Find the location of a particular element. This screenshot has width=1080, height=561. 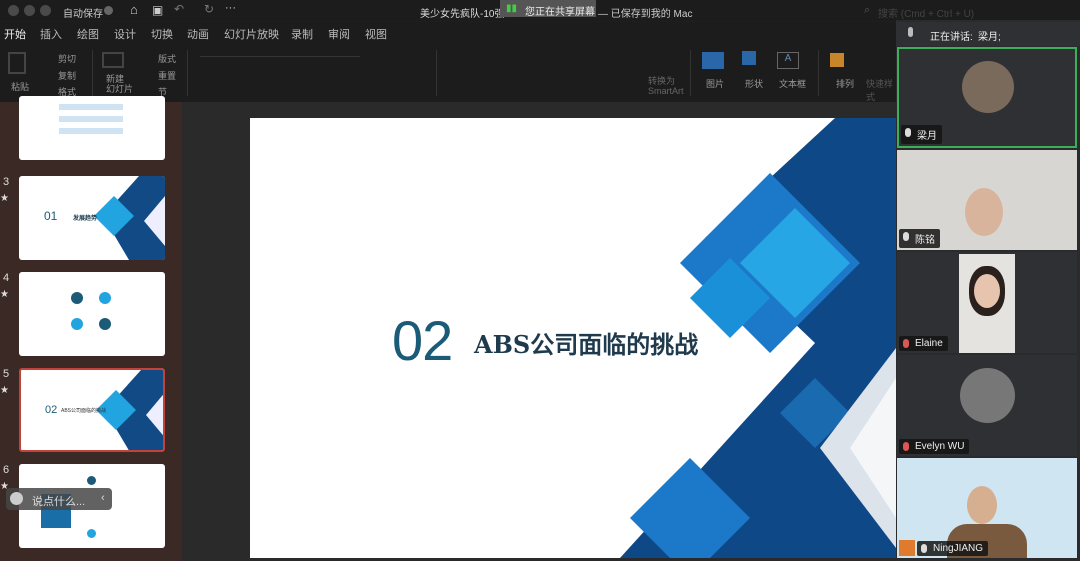

slide-number: 3 is located at coordinates (6, 182).